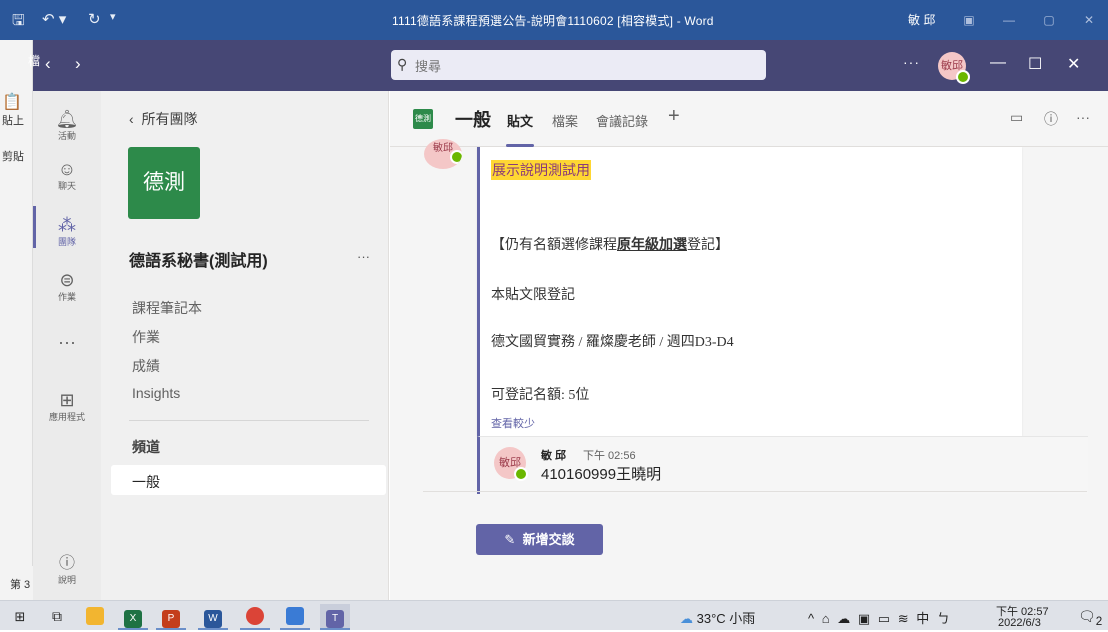 Image resolution: width=1108 pixels, height=632 pixels. Describe the element at coordinates (66, 136) in the screenshot. I see `rail-label: 活動` at that location.